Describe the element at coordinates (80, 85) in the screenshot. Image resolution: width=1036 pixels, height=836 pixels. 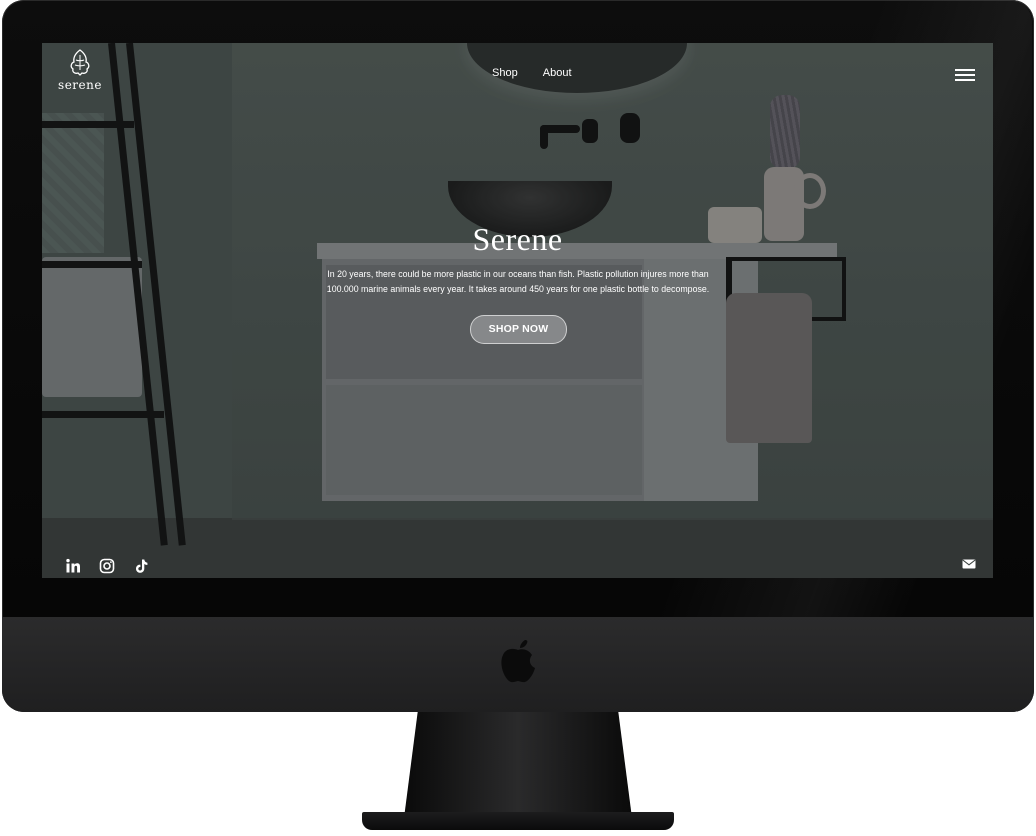
I see `logo-text: serene` at that location.